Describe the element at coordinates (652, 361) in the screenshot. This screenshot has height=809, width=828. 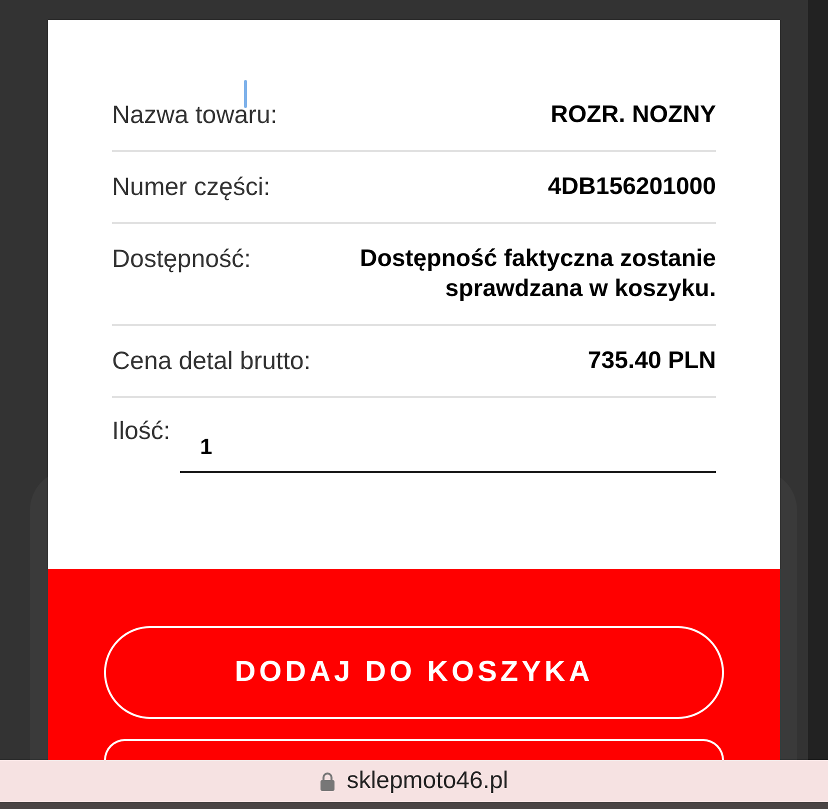
I see `field-value: 735.40 PLN` at that location.